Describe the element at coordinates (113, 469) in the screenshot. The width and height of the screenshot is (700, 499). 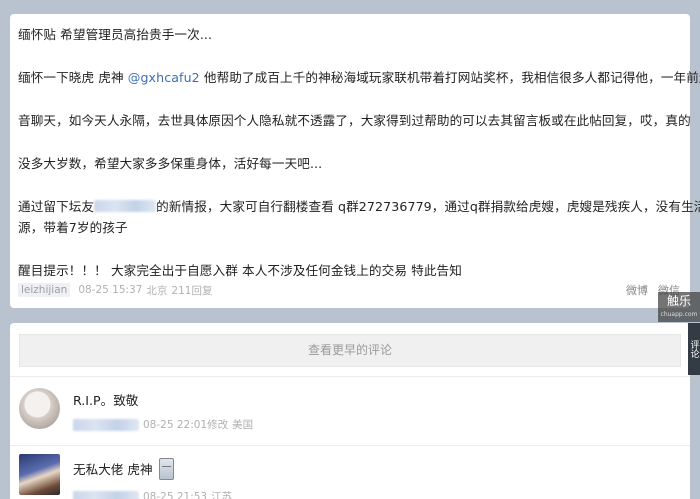
I see `comment-text-label: 无私大佬 虎神` at that location.